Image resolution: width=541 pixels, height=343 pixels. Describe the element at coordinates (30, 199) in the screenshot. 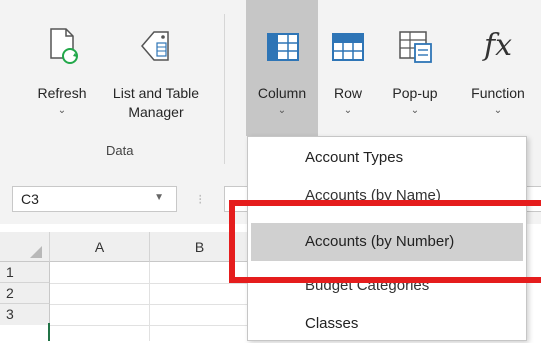

I see `name-box-value: C3` at that location.